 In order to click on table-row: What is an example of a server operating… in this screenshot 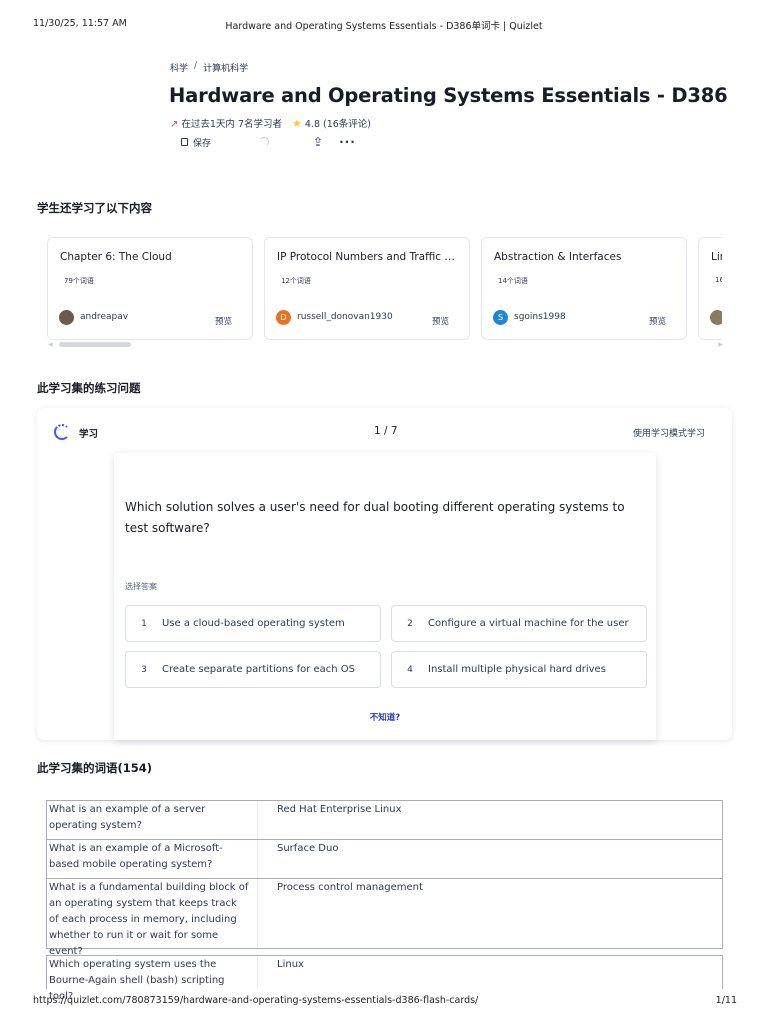, I will do `click(384, 820)`.